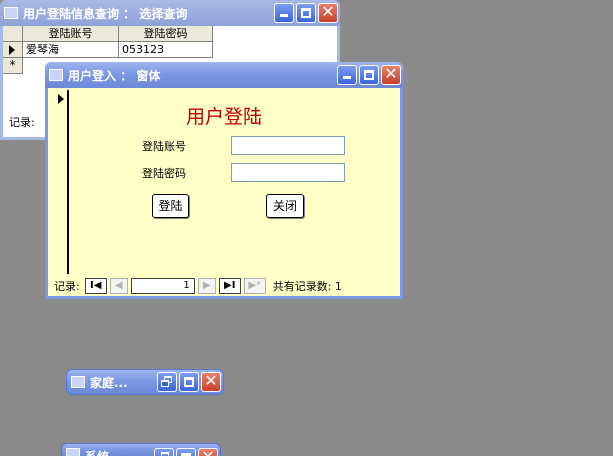 This screenshot has width=613, height=456. I want to click on account-field, so click(288, 145).